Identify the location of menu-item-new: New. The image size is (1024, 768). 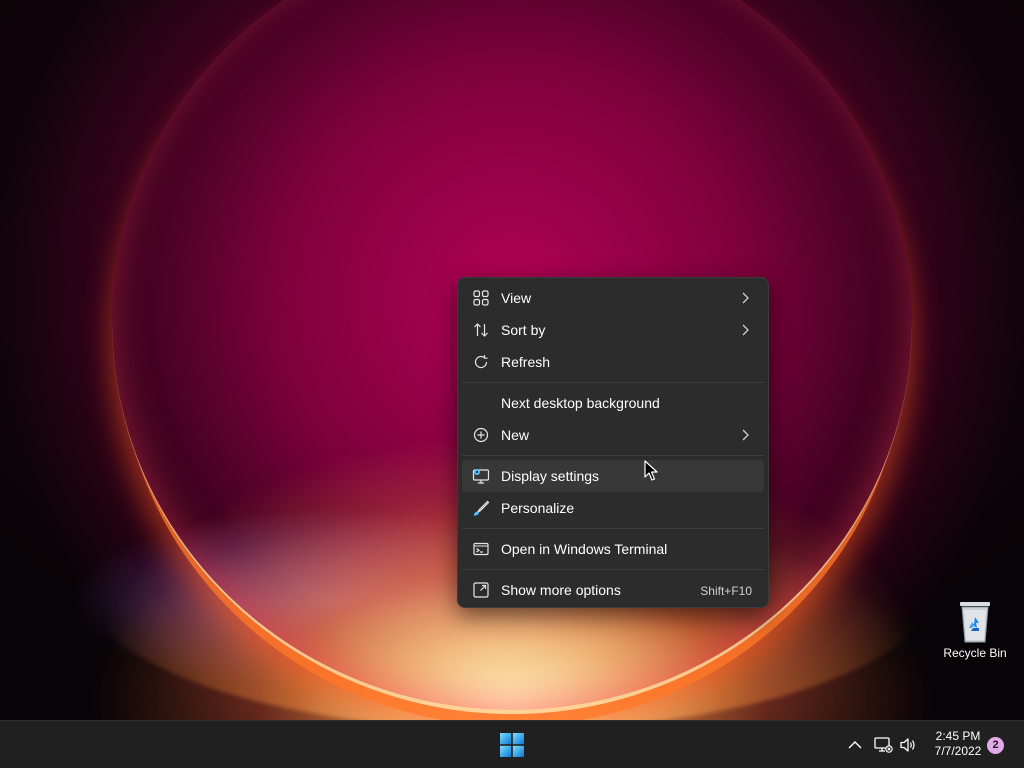
(613, 435).